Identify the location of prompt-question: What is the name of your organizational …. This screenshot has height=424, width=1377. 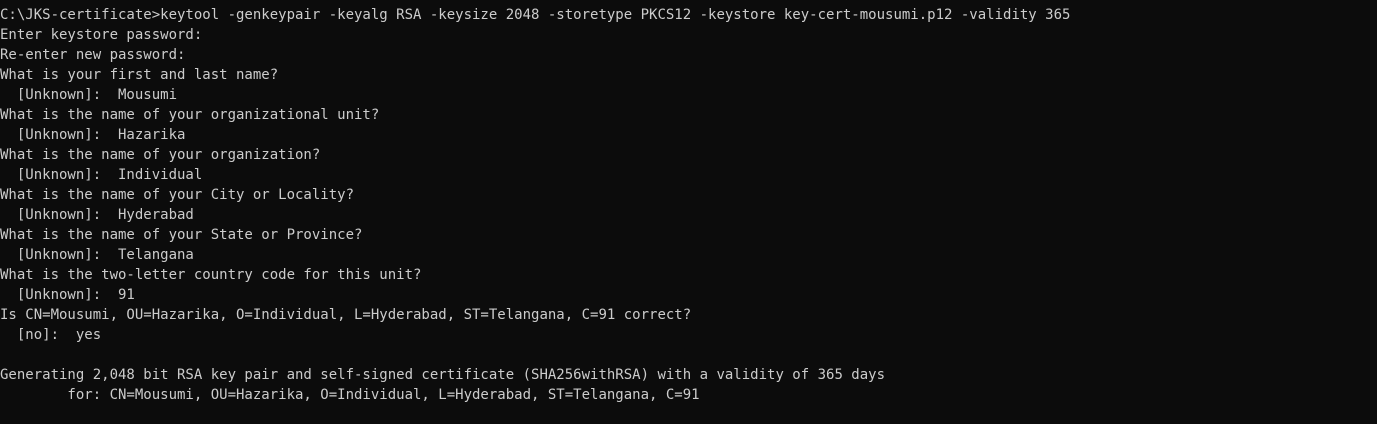
(190, 115).